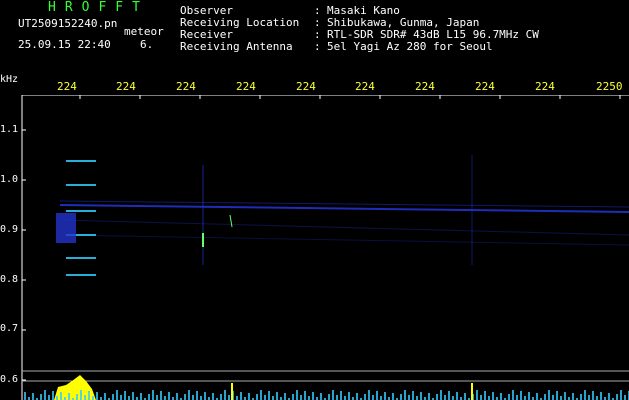  What do you see at coordinates (144, 31) in the screenshot?
I see `event-type-label: meteor` at bounding box center [144, 31].